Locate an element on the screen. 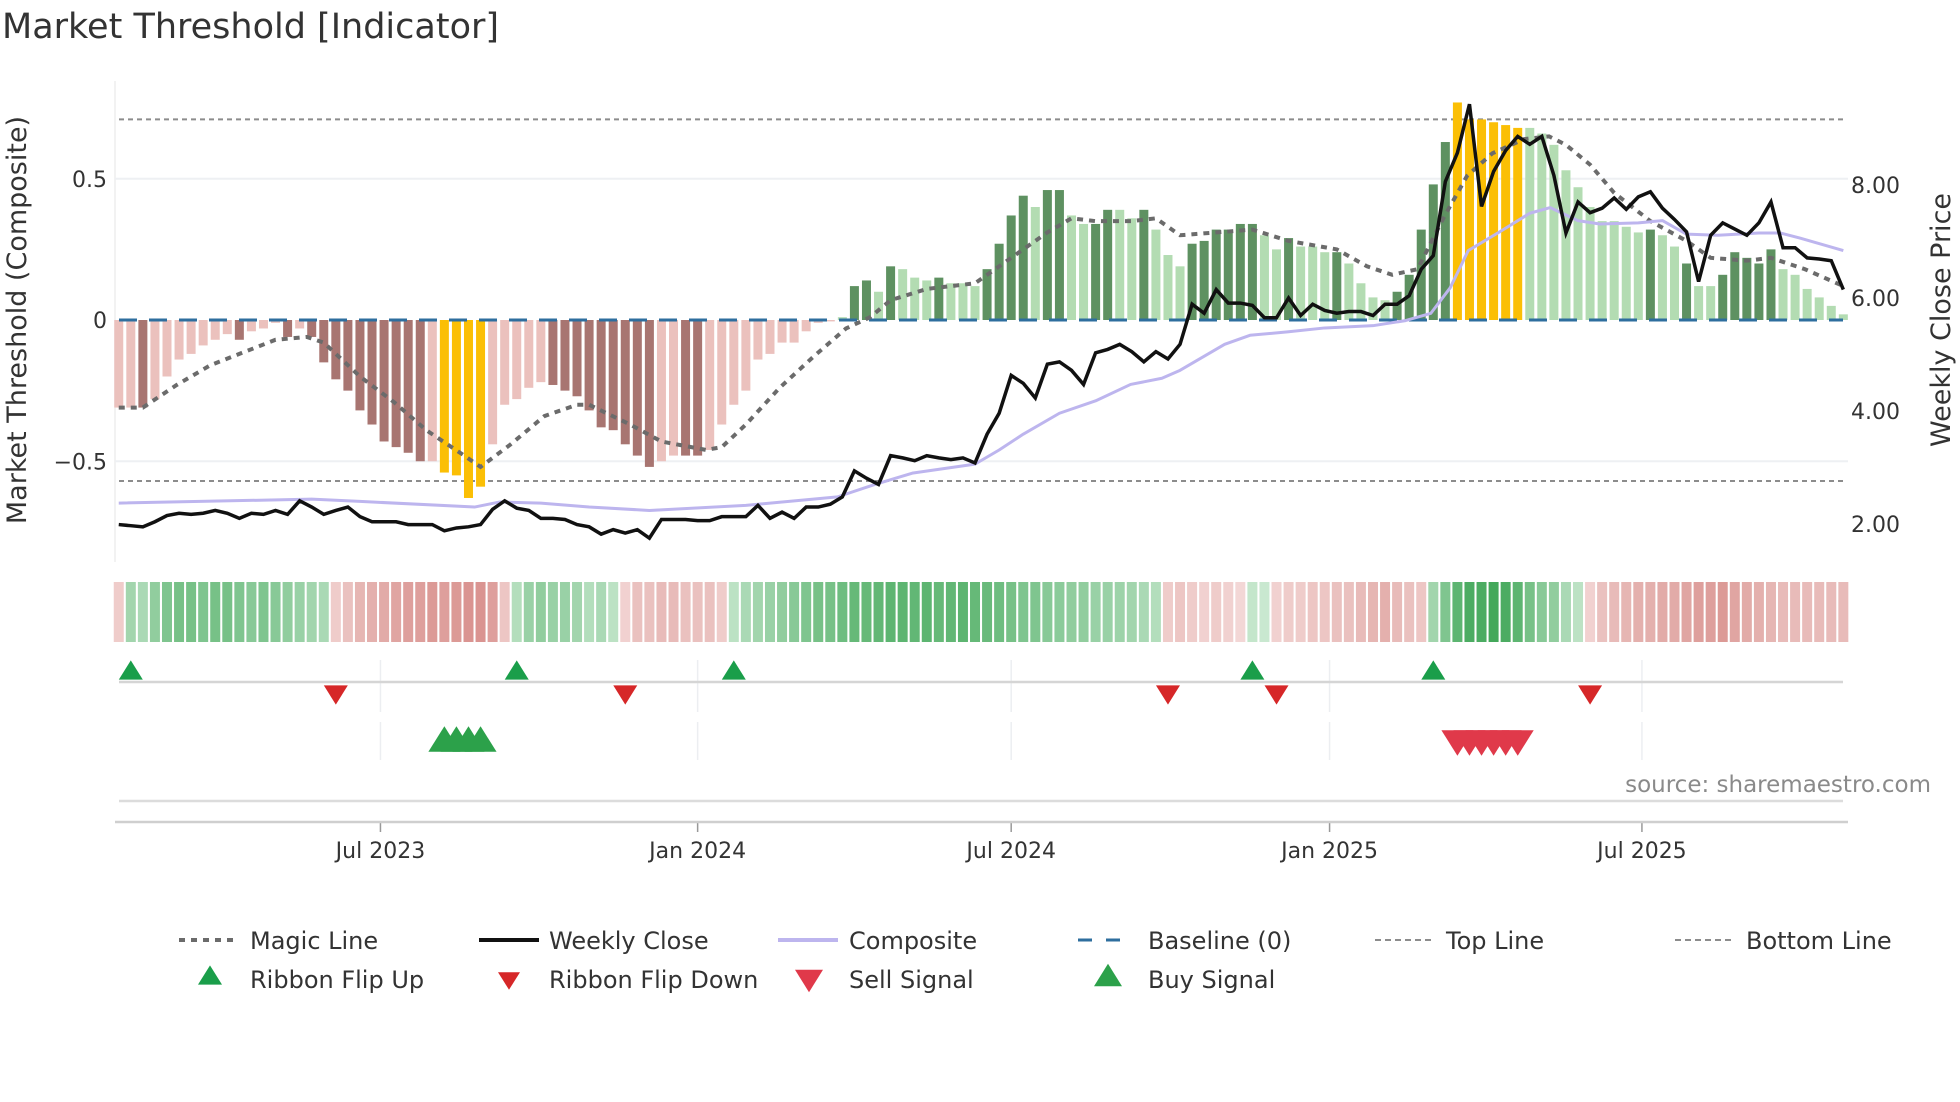 Image resolution: width=1960 pixels, height=1102 pixels. source-label: source: sharemaestro.com is located at coordinates (1778, 785).